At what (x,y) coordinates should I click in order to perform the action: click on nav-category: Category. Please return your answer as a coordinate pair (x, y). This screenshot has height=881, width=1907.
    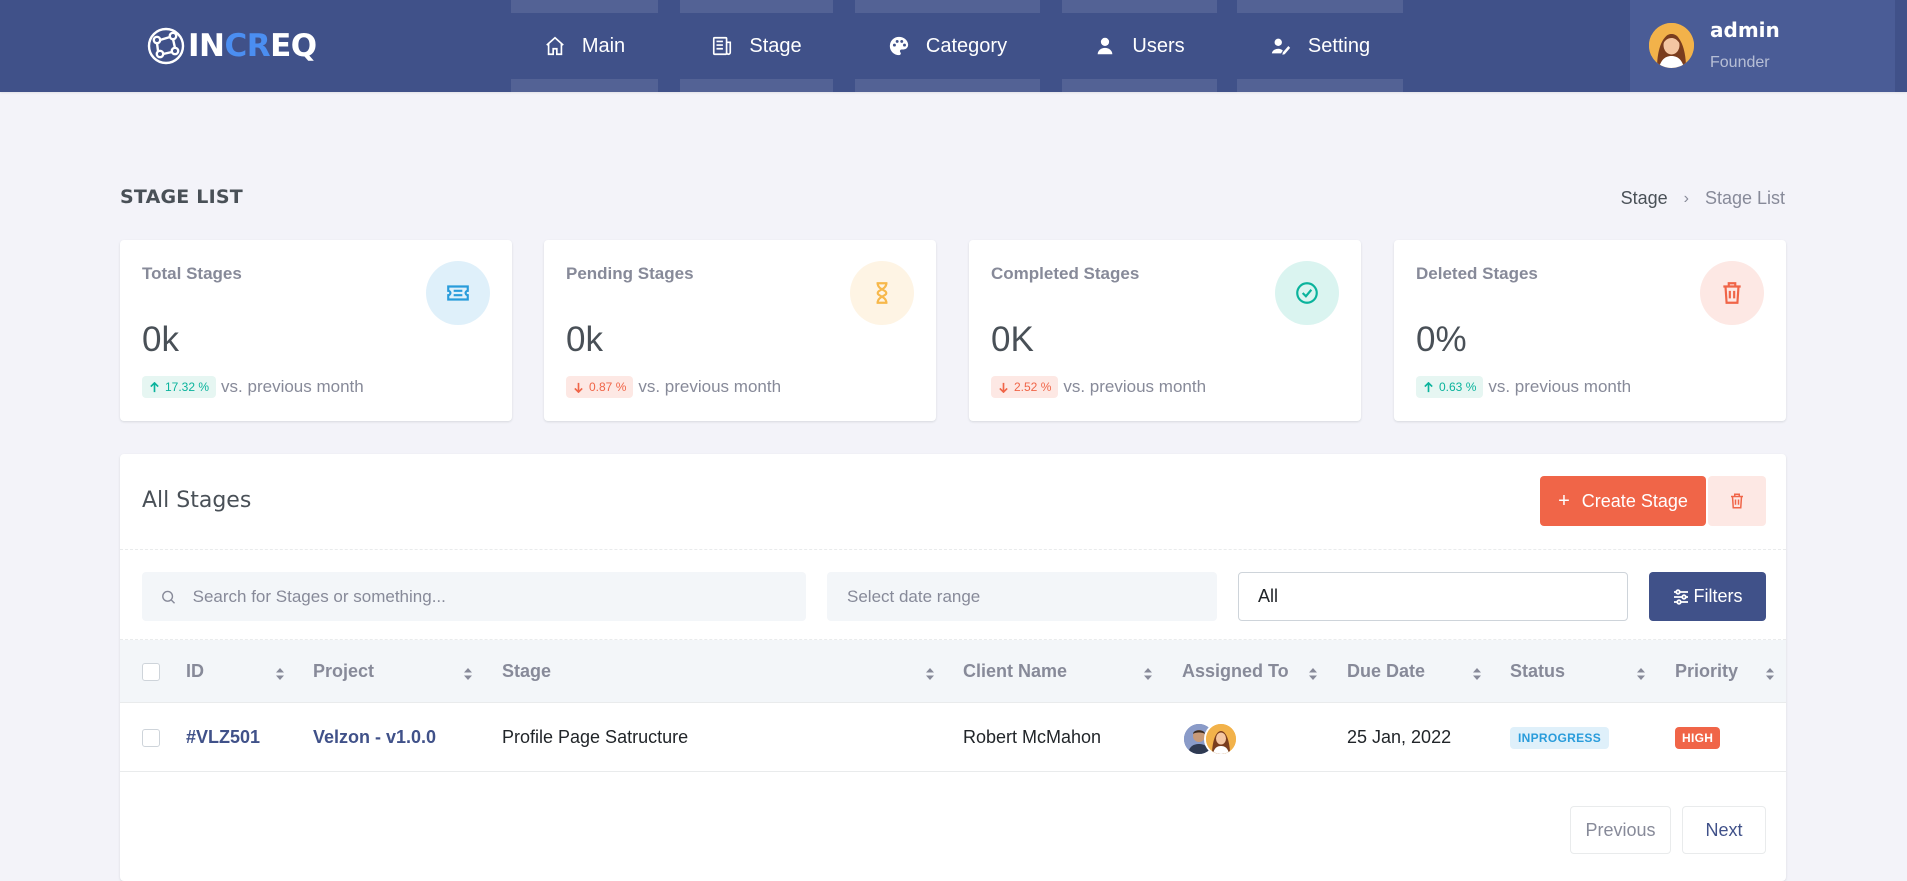
    Looking at the image, I should click on (947, 46).